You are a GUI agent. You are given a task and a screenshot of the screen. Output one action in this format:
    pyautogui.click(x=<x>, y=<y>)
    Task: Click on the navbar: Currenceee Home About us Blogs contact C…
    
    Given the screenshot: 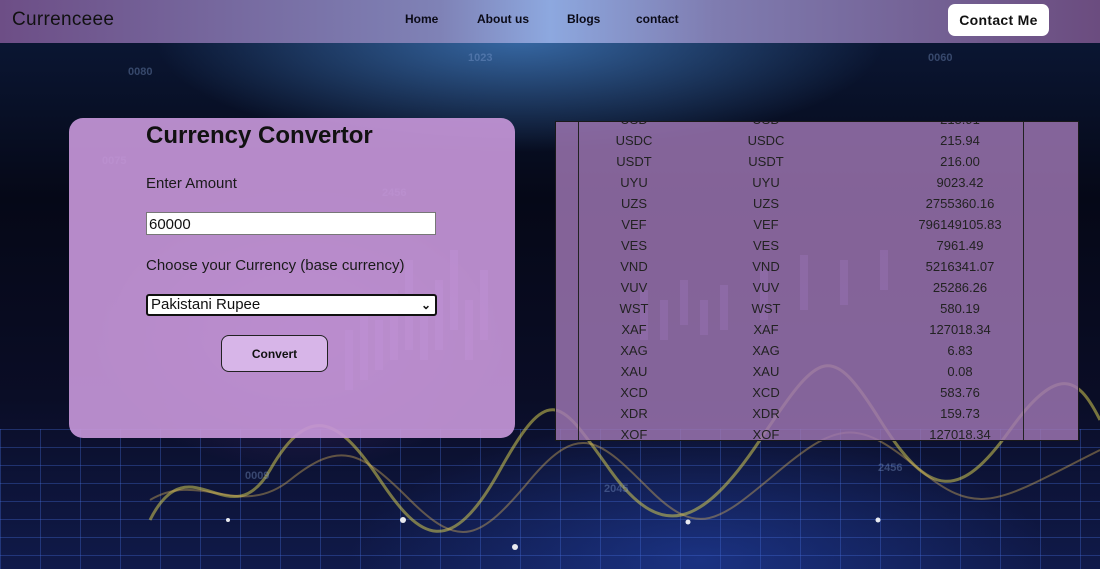 What is the action you would take?
    pyautogui.click(x=550, y=21)
    